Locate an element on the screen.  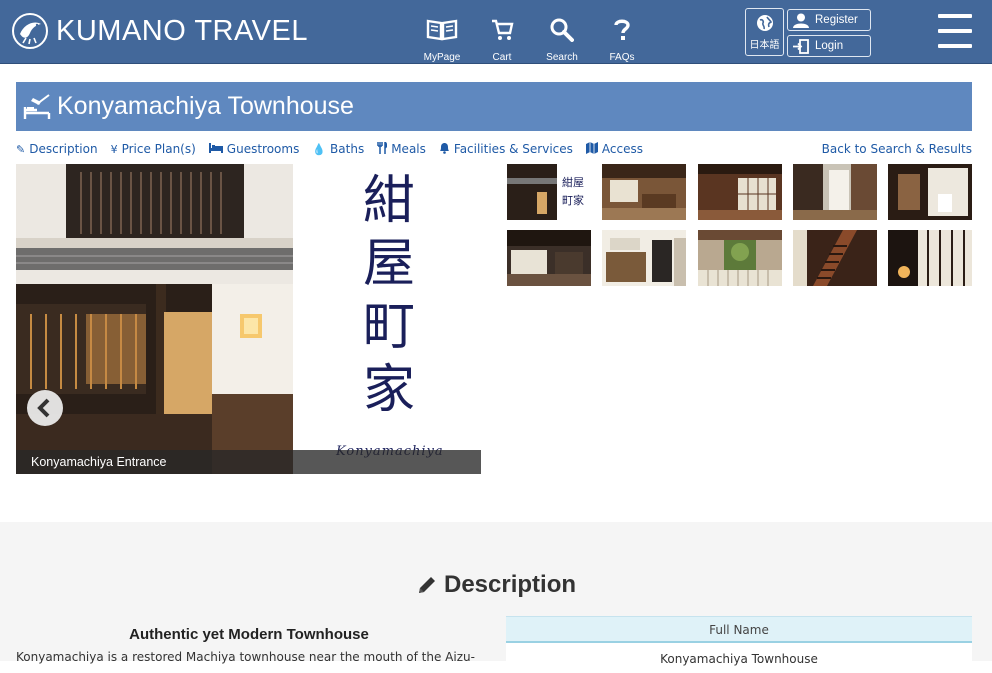
description-heading: Description is located at coordinates (510, 584).